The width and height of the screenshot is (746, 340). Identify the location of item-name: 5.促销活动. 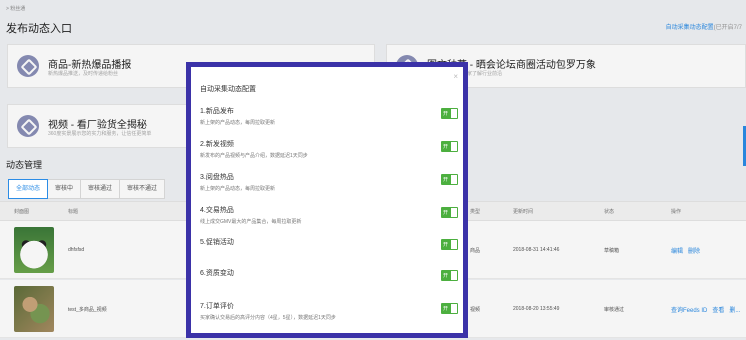
(217, 242).